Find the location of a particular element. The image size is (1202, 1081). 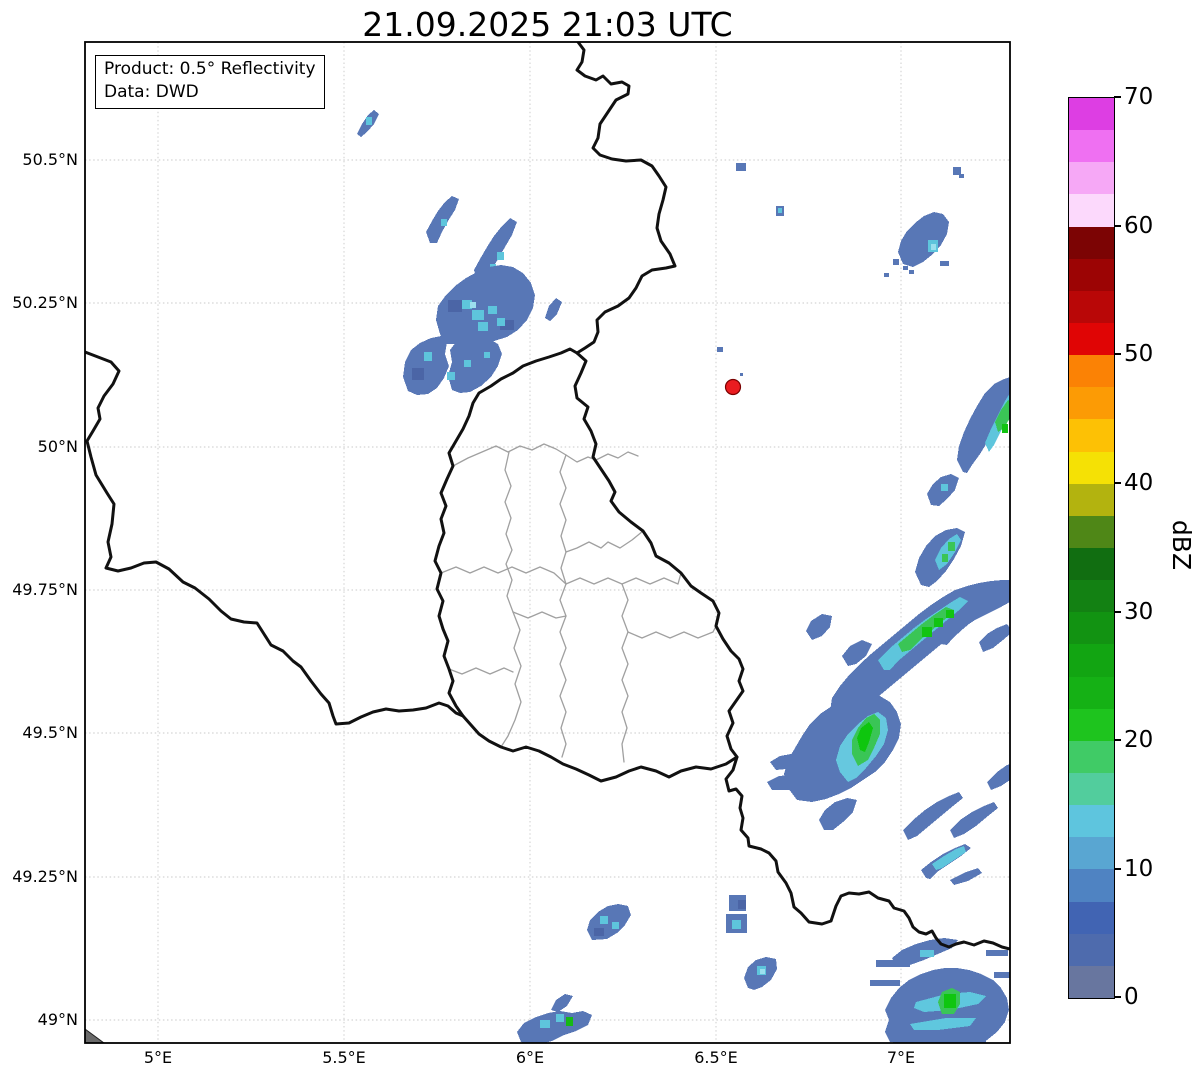

xtick-label: 7°E is located at coordinates (901, 1057).